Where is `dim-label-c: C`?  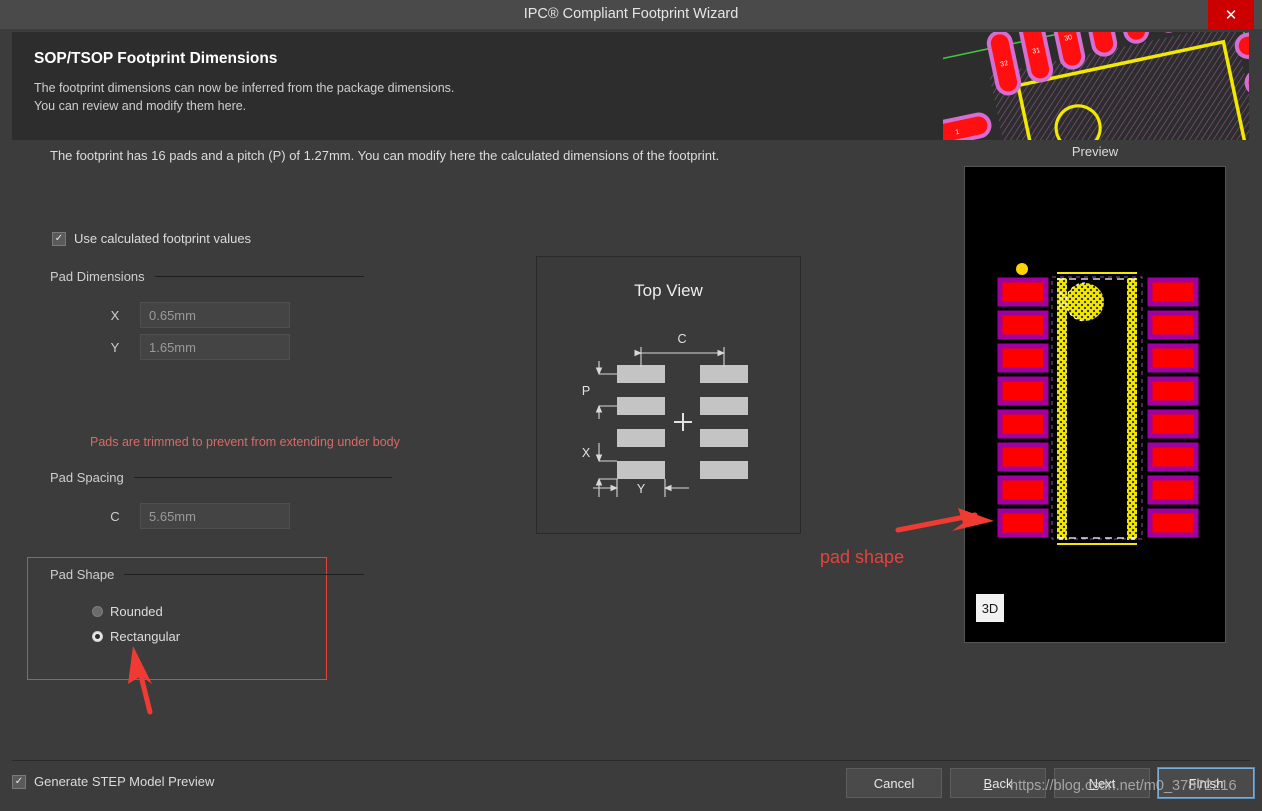 dim-label-c: C is located at coordinates (681, 339).